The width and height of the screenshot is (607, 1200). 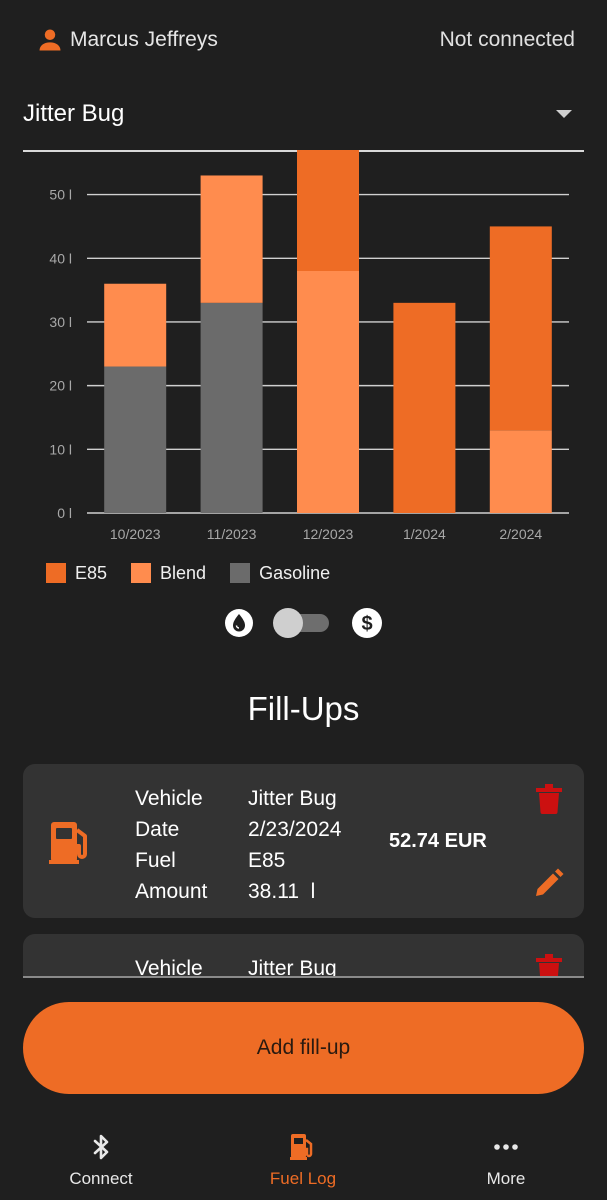 I want to click on x-tick-label: 11/2023, so click(x=232, y=534).